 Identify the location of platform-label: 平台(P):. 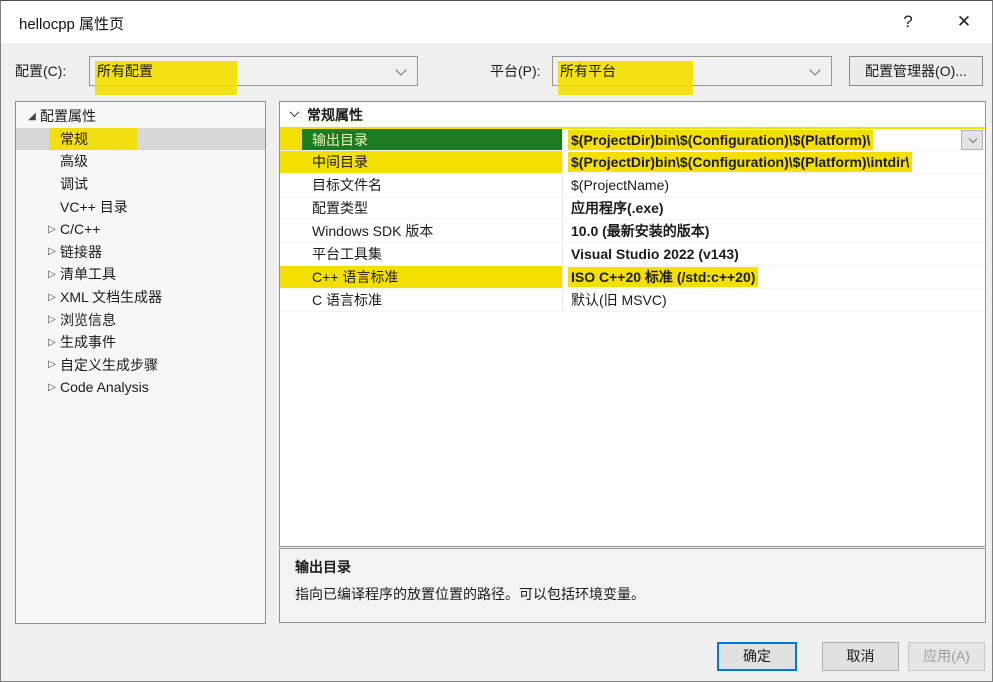
(515, 71).